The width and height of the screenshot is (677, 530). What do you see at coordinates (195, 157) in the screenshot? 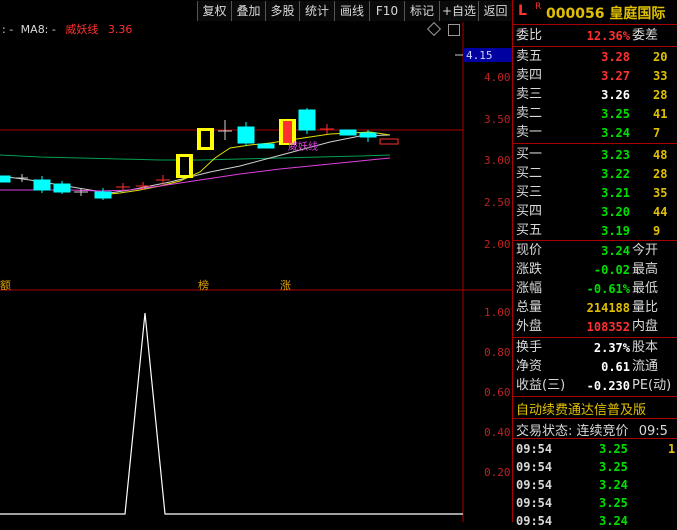
I see `ma-green-line` at bounding box center [195, 157].